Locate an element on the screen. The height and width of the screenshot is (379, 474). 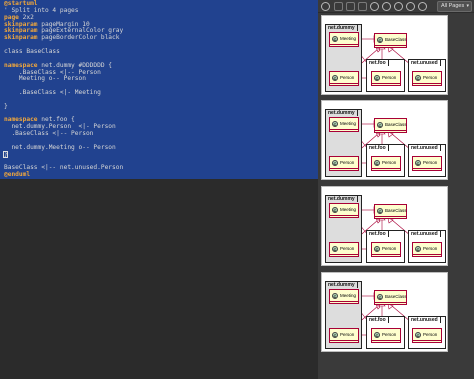
code-text: .BaseClass <|- Meeting is located at coordinates (52, 93).